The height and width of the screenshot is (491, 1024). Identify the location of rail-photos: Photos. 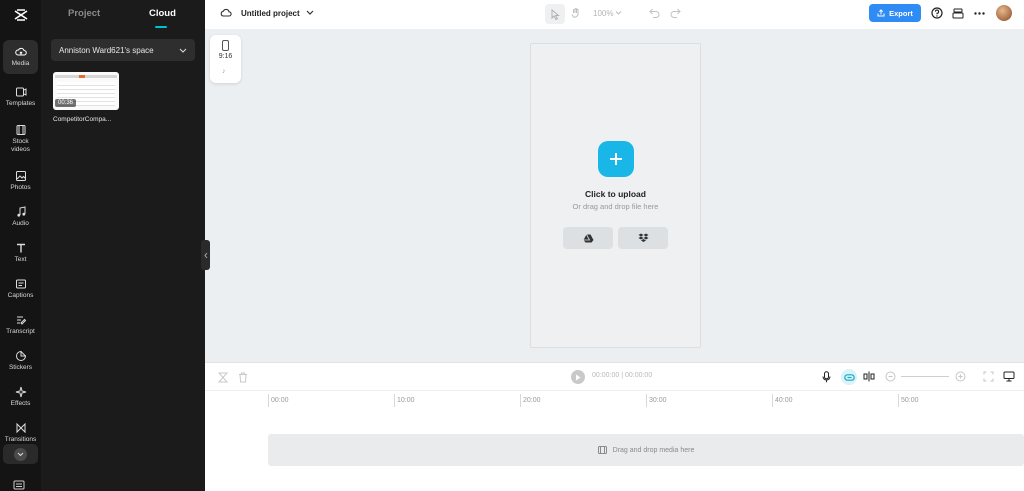
(20, 181).